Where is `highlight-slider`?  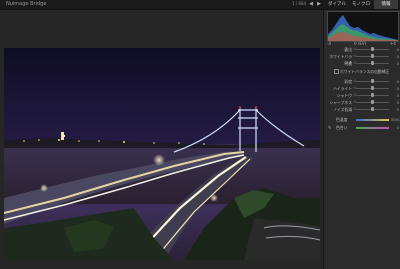 highlight-slider is located at coordinates (372, 88).